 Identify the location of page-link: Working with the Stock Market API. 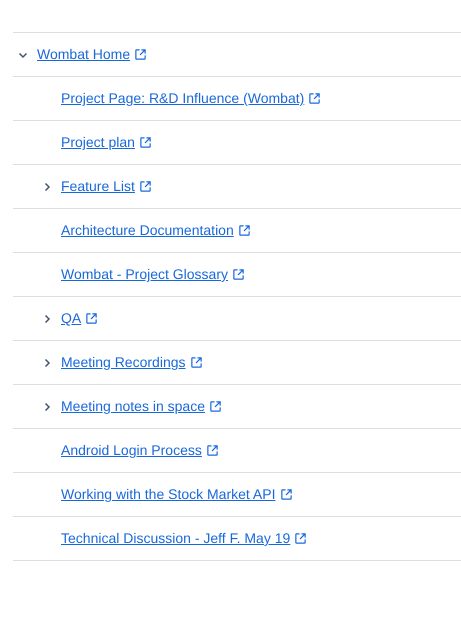
(168, 494).